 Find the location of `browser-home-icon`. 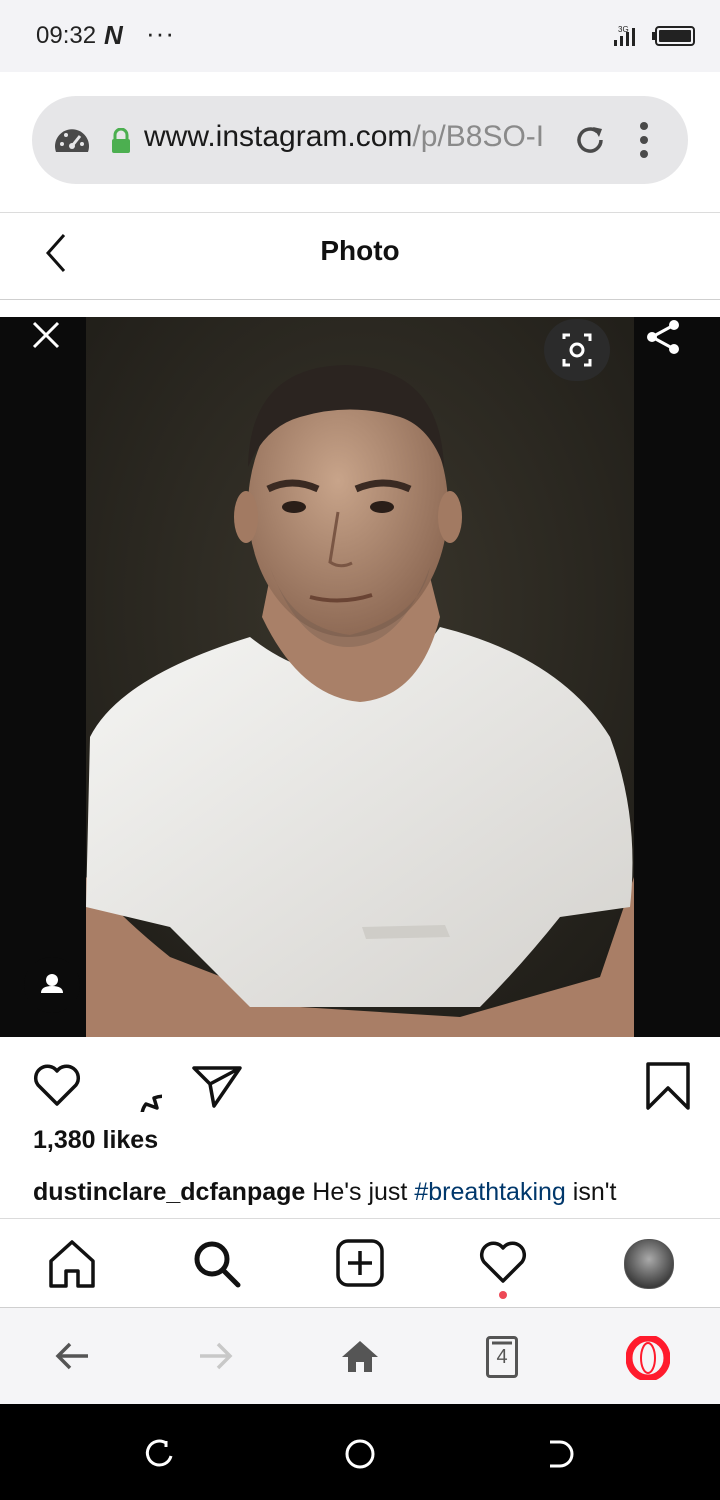

browser-home-icon is located at coordinates (360, 1358).